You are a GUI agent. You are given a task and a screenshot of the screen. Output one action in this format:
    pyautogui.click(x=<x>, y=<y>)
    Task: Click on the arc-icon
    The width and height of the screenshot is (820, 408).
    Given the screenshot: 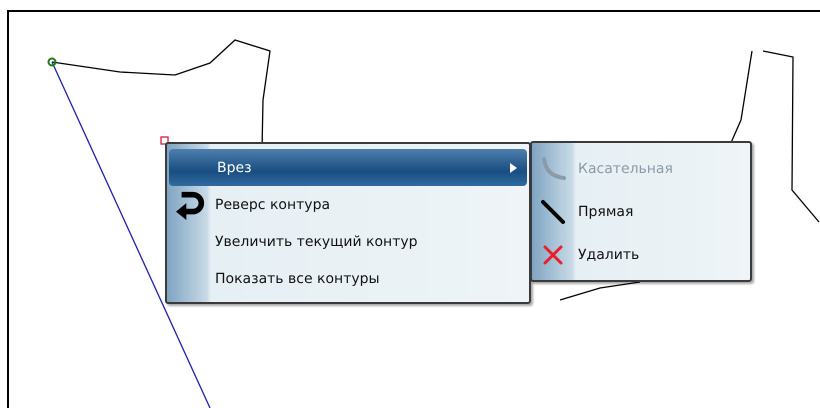 What is the action you would take?
    pyautogui.click(x=553, y=169)
    